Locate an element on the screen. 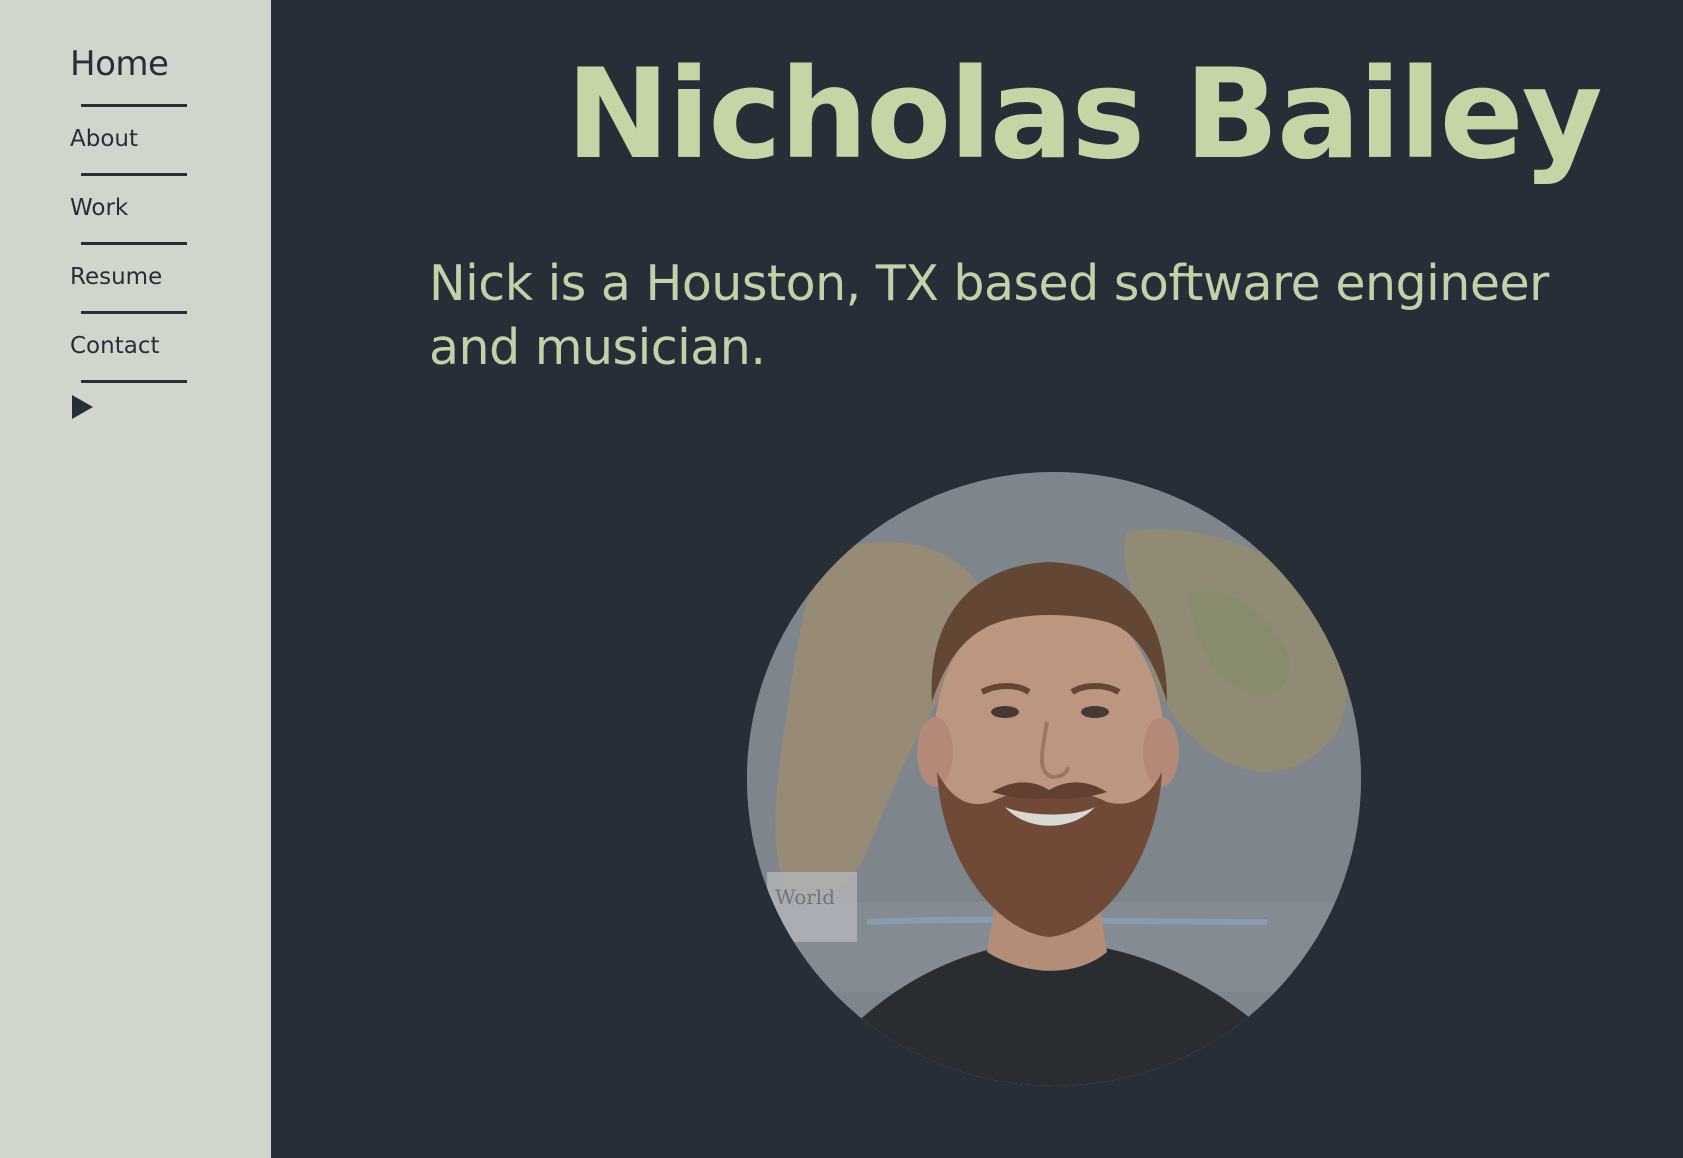 This screenshot has width=1683, height=1158. sidebar-item-work: Work is located at coordinates (150, 209).